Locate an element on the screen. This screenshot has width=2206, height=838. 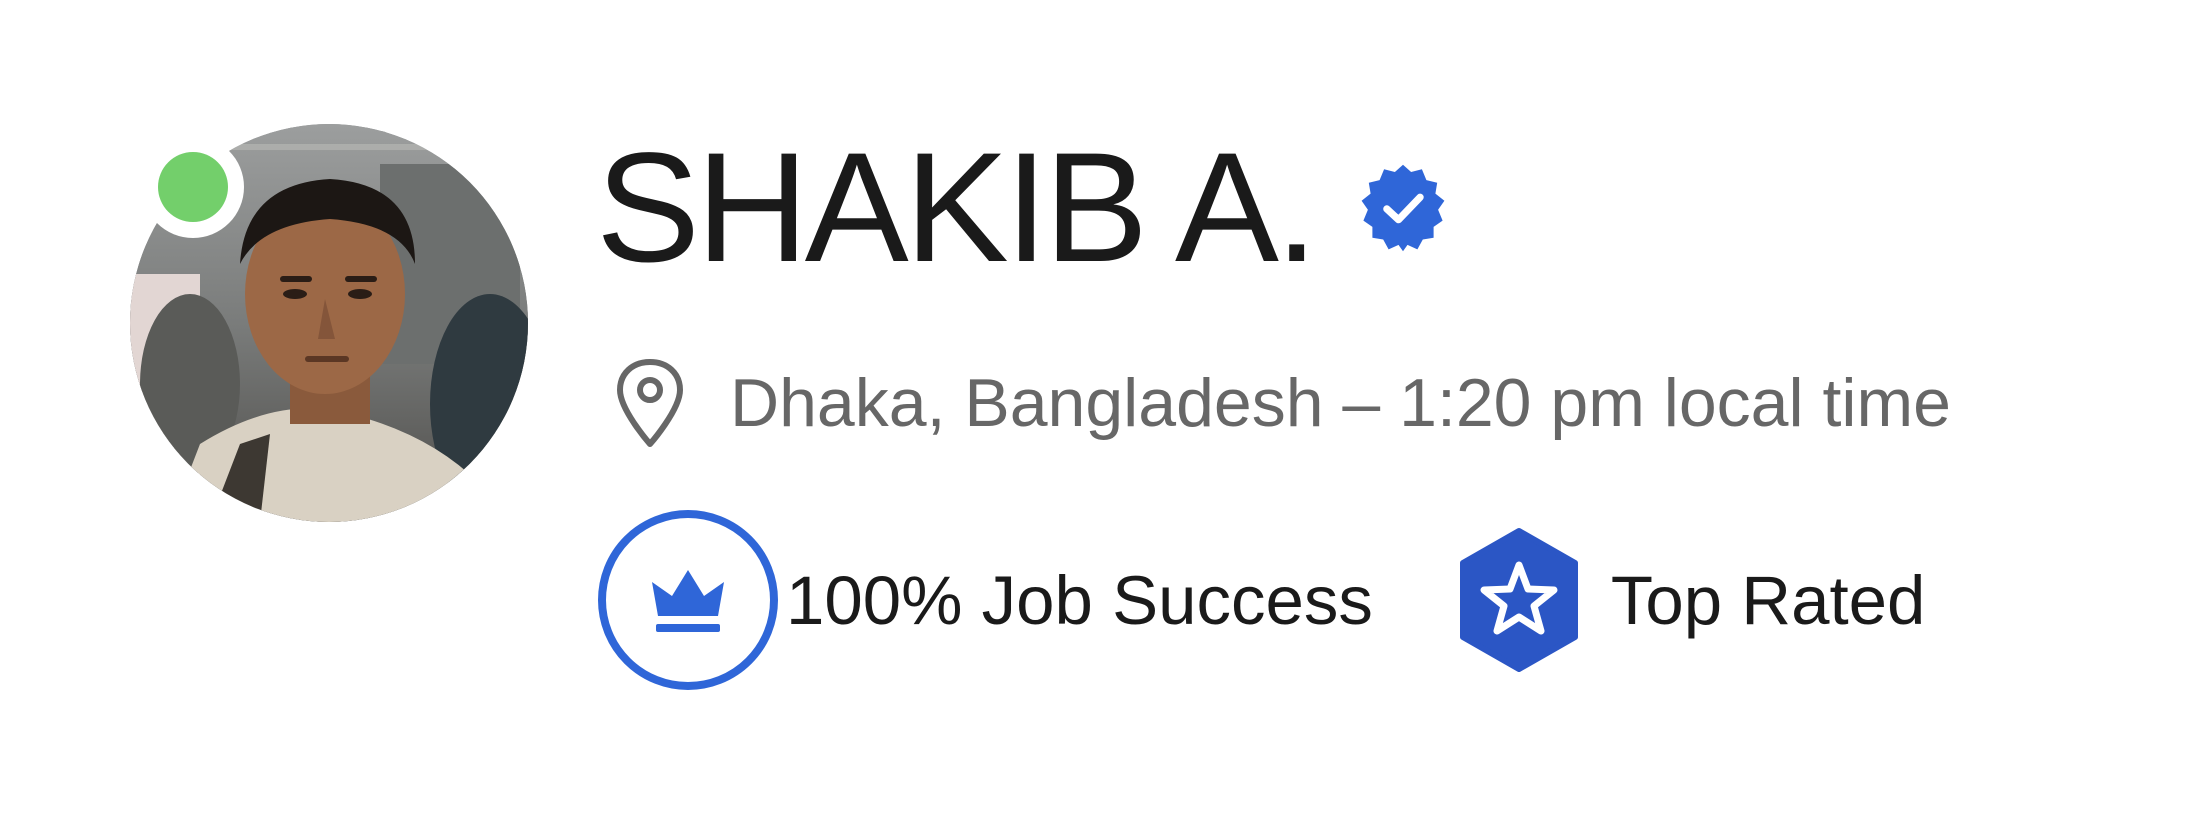
job-success-badge-icon is located at coordinates (688, 600).